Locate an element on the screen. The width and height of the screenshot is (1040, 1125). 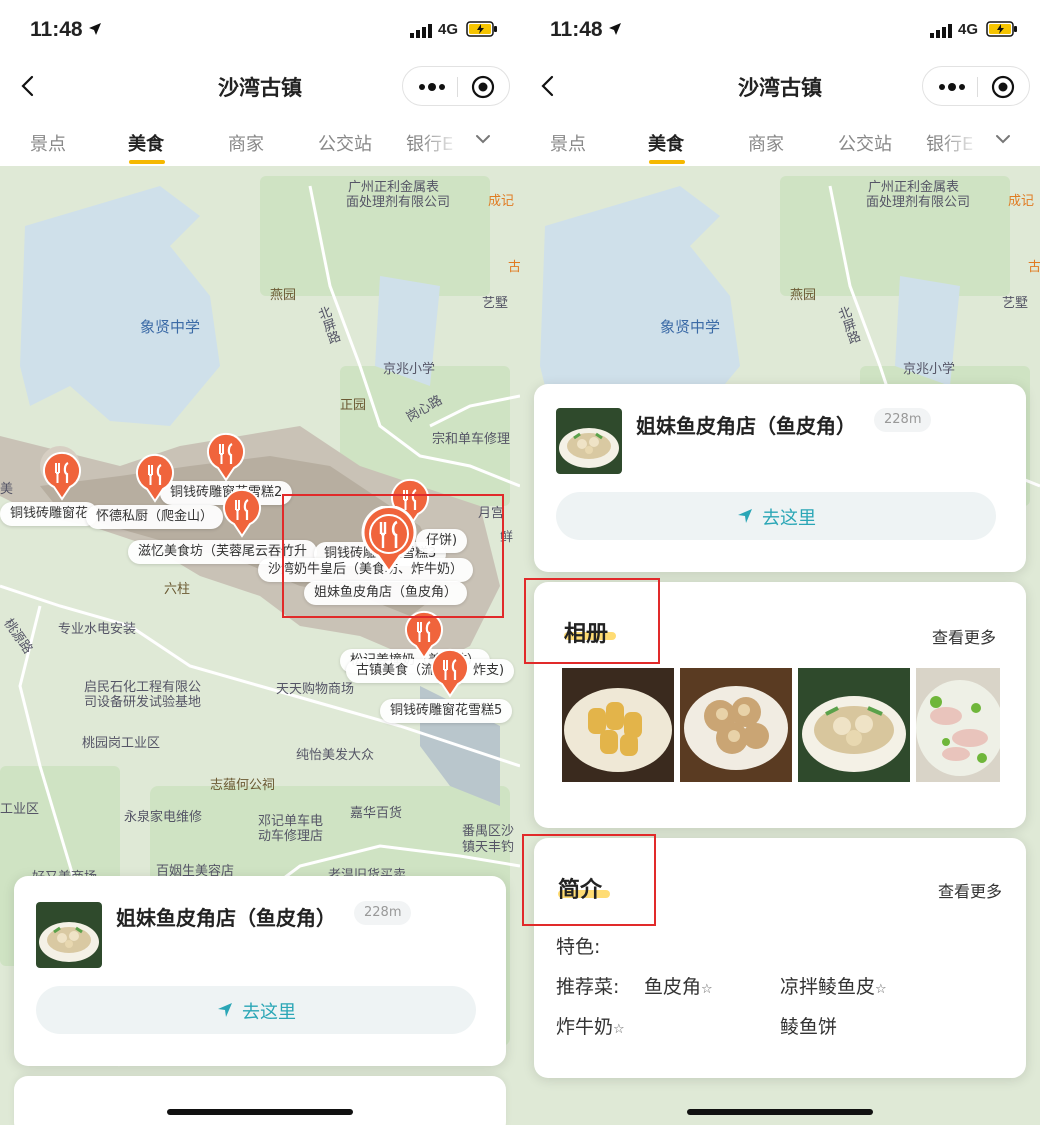
poi-chip-tongqian-left: 铜钱砖雕窗花 is located at coordinates (49, 514).